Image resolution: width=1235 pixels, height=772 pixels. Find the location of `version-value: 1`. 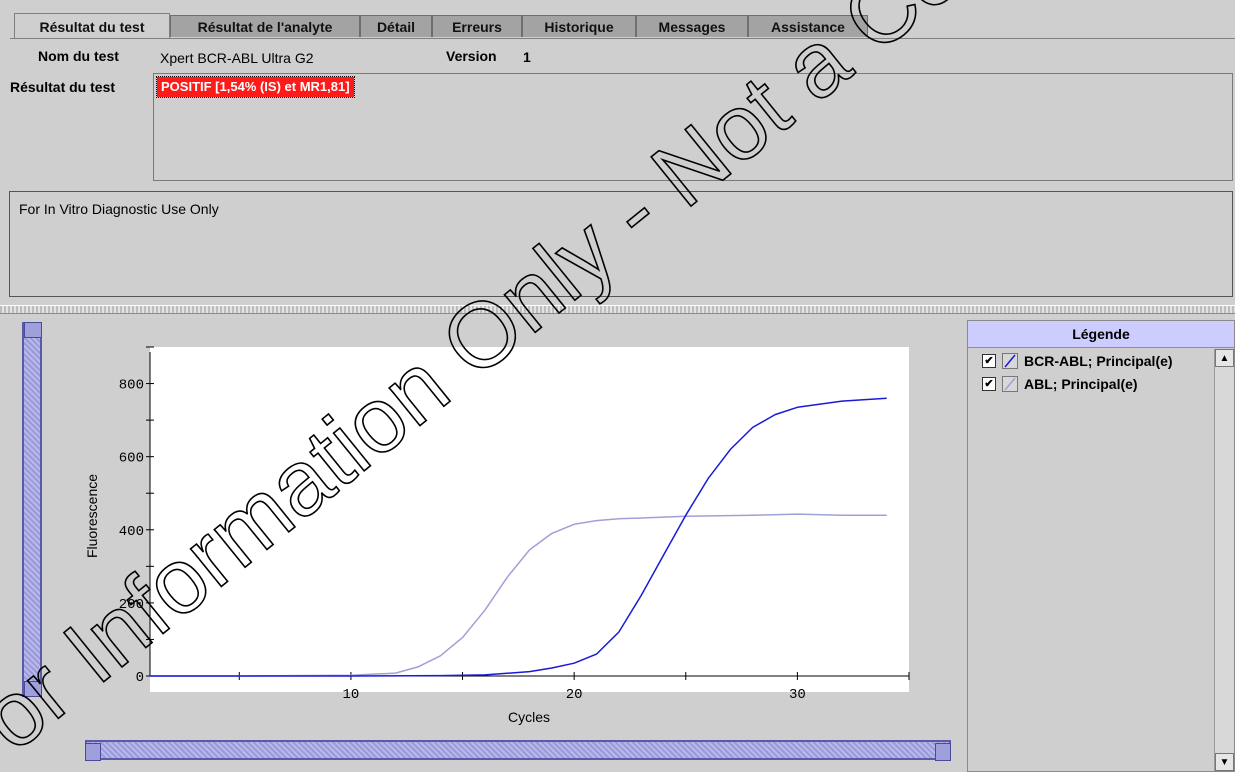

version-value: 1 is located at coordinates (527, 57).